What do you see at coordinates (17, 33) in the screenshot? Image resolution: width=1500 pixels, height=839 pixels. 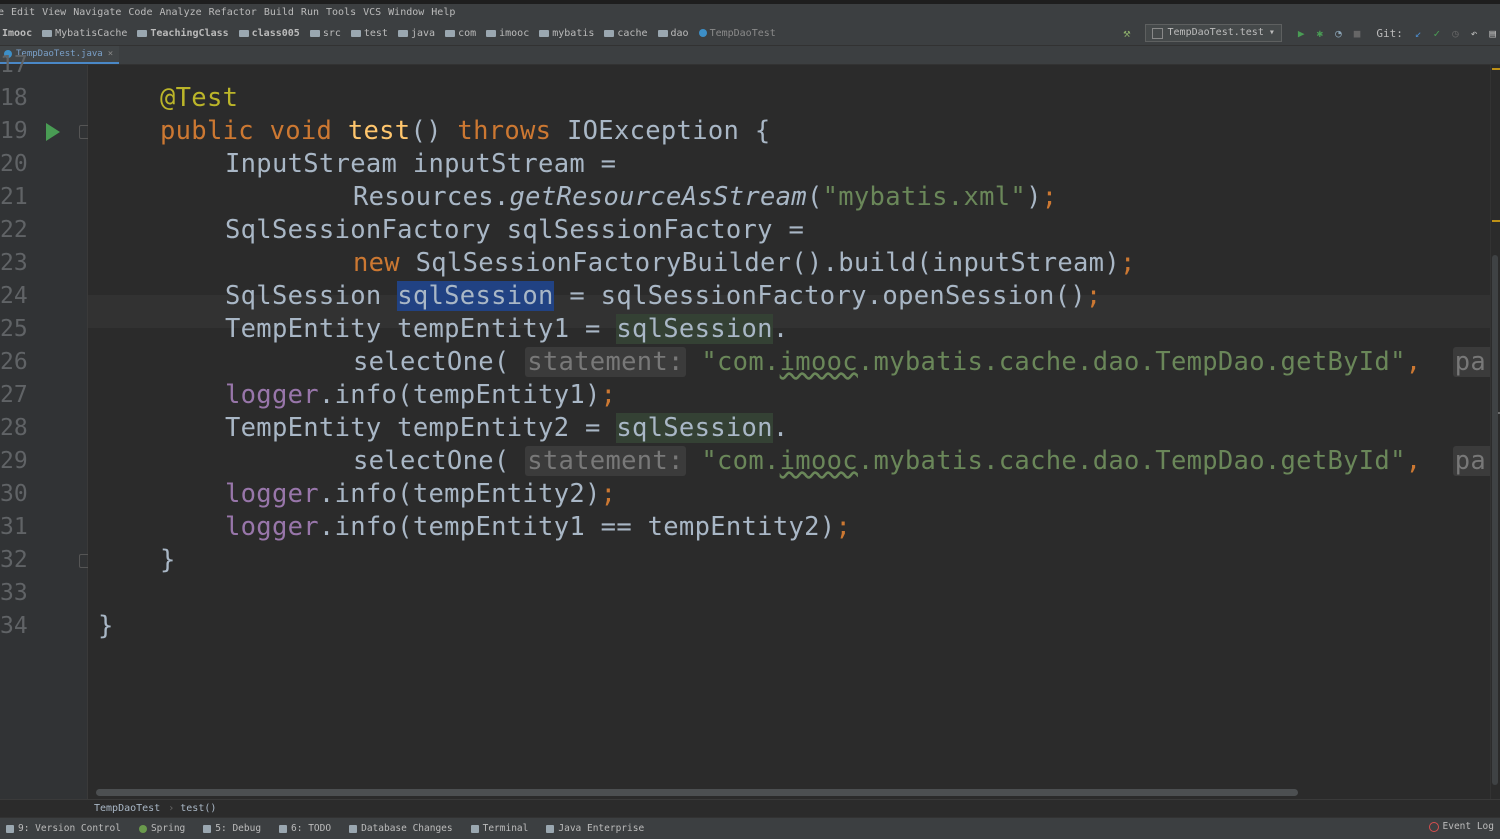 I see `breadcrumb-project: Imooc` at bounding box center [17, 33].